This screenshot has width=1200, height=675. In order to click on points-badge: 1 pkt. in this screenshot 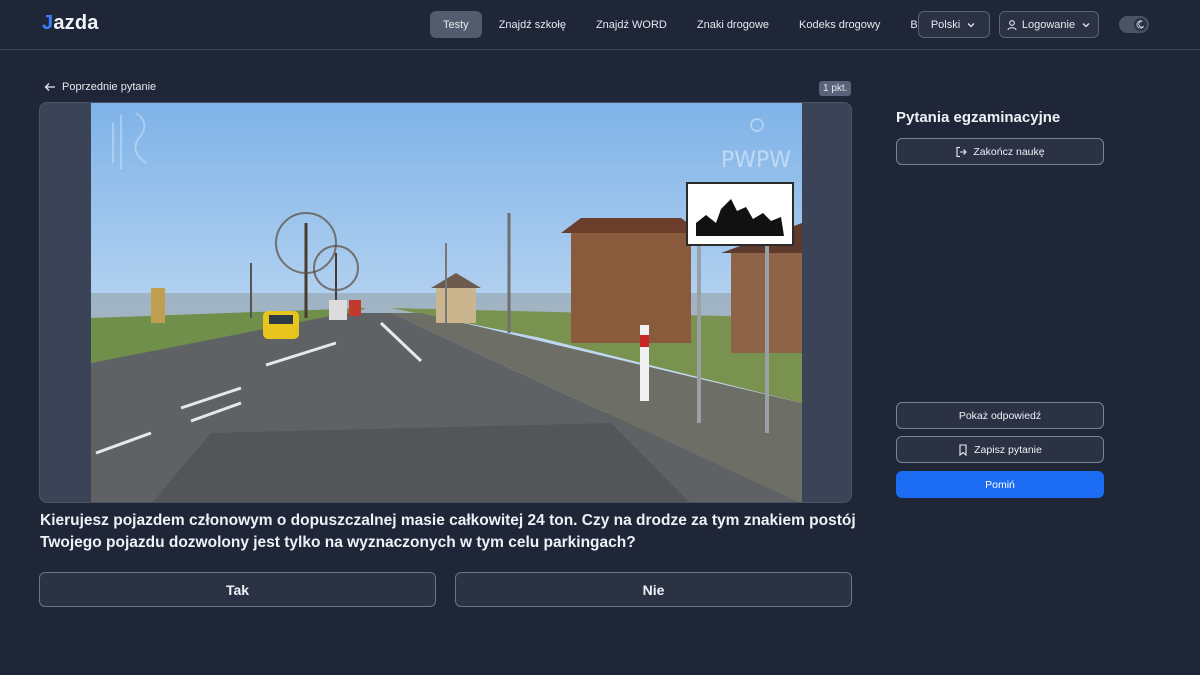, I will do `click(835, 88)`.